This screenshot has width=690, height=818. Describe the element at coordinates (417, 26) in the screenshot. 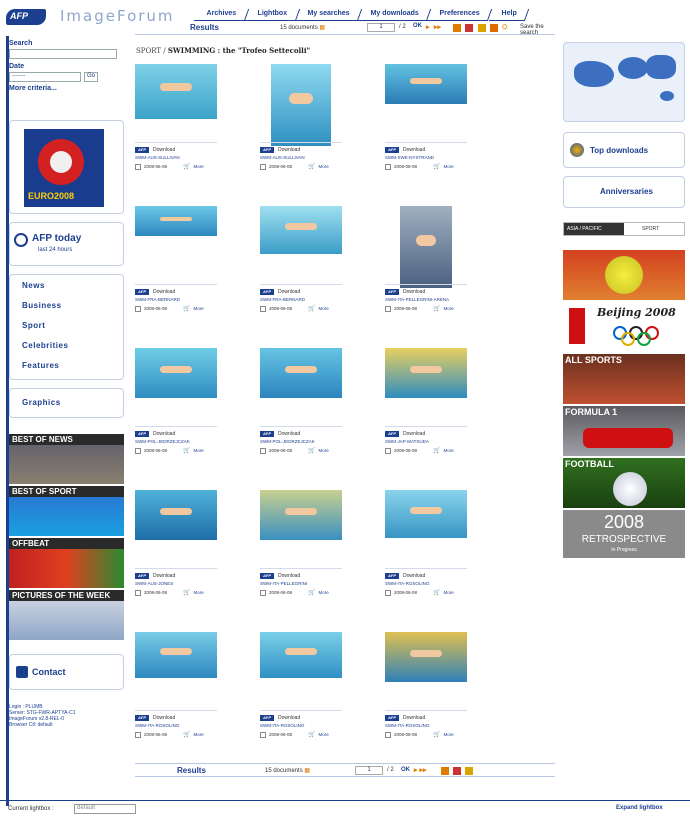

I see `ok-button: OK` at that location.